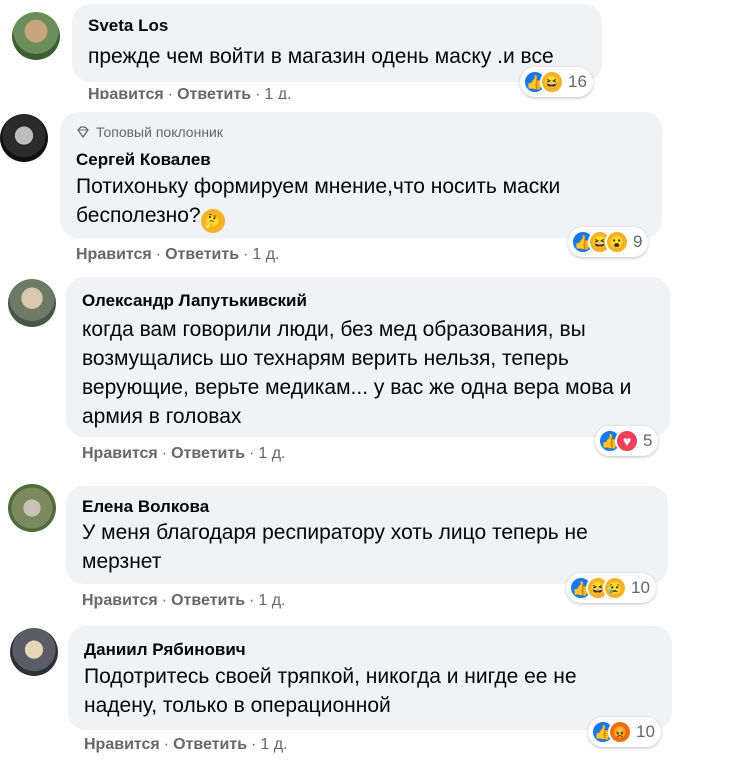 The height and width of the screenshot is (777, 730). What do you see at coordinates (212, 221) in the screenshot?
I see `thinking-emoji-icon: 🤔` at bounding box center [212, 221].